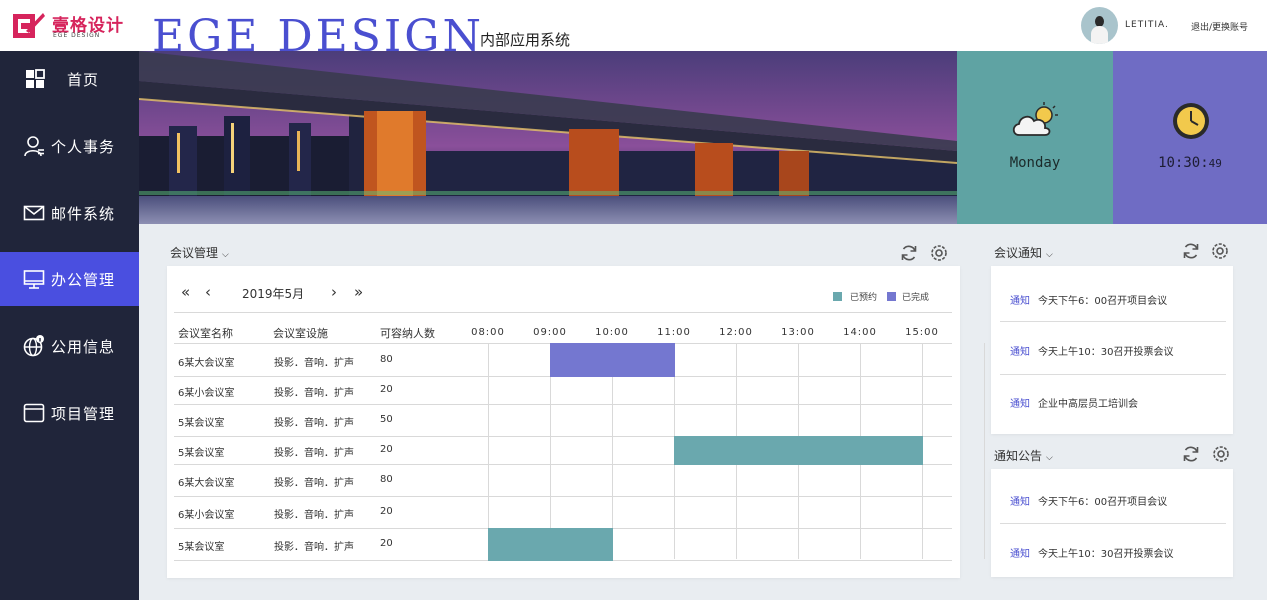 This screenshot has height=600, width=1267. I want to click on grid-icon, so click(35, 78).